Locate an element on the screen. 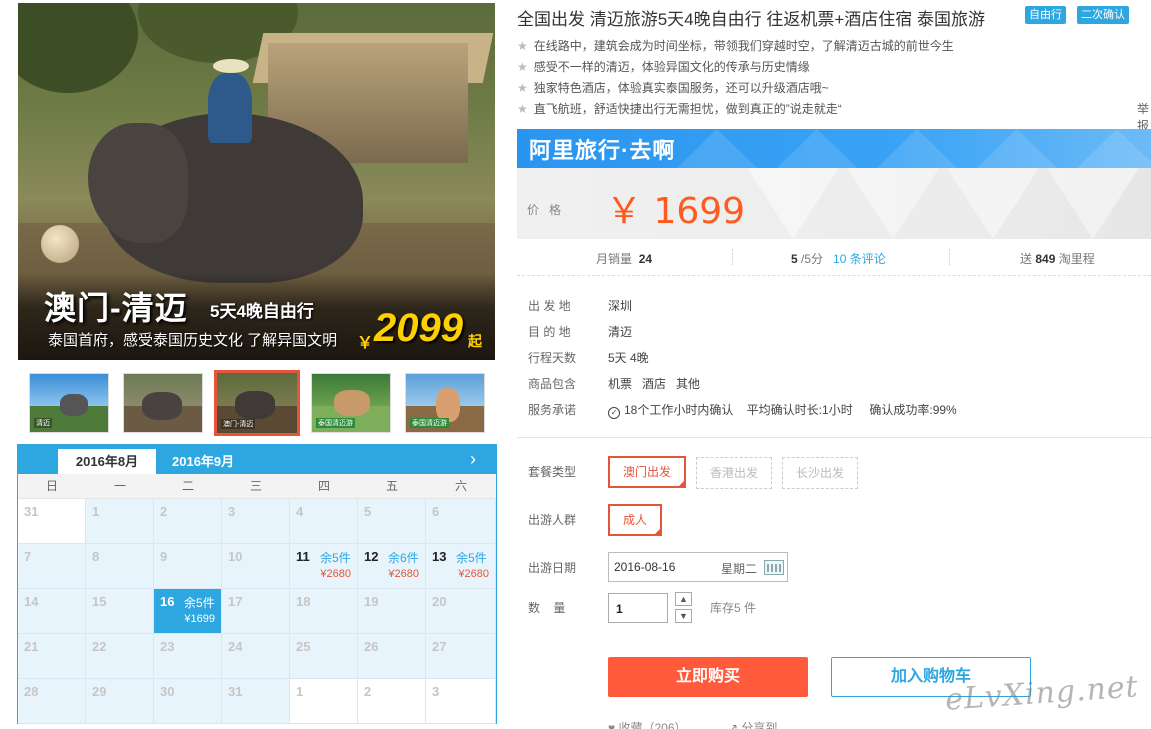  package-option-hongkong: 香港出发 is located at coordinates (734, 473).